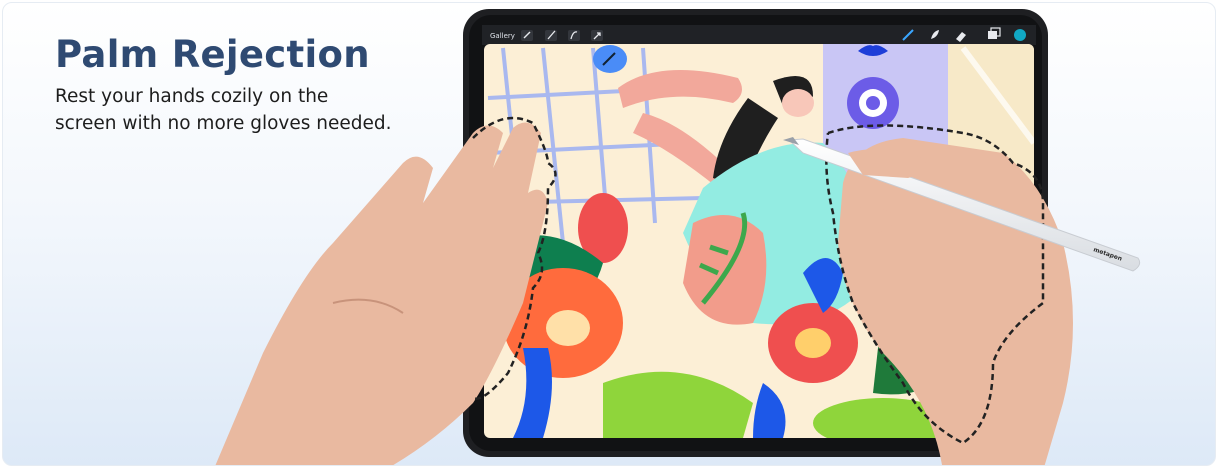 This screenshot has height=468, width=1216. What do you see at coordinates (1020, 35) in the screenshot?
I see `color-swatch-icon` at bounding box center [1020, 35].